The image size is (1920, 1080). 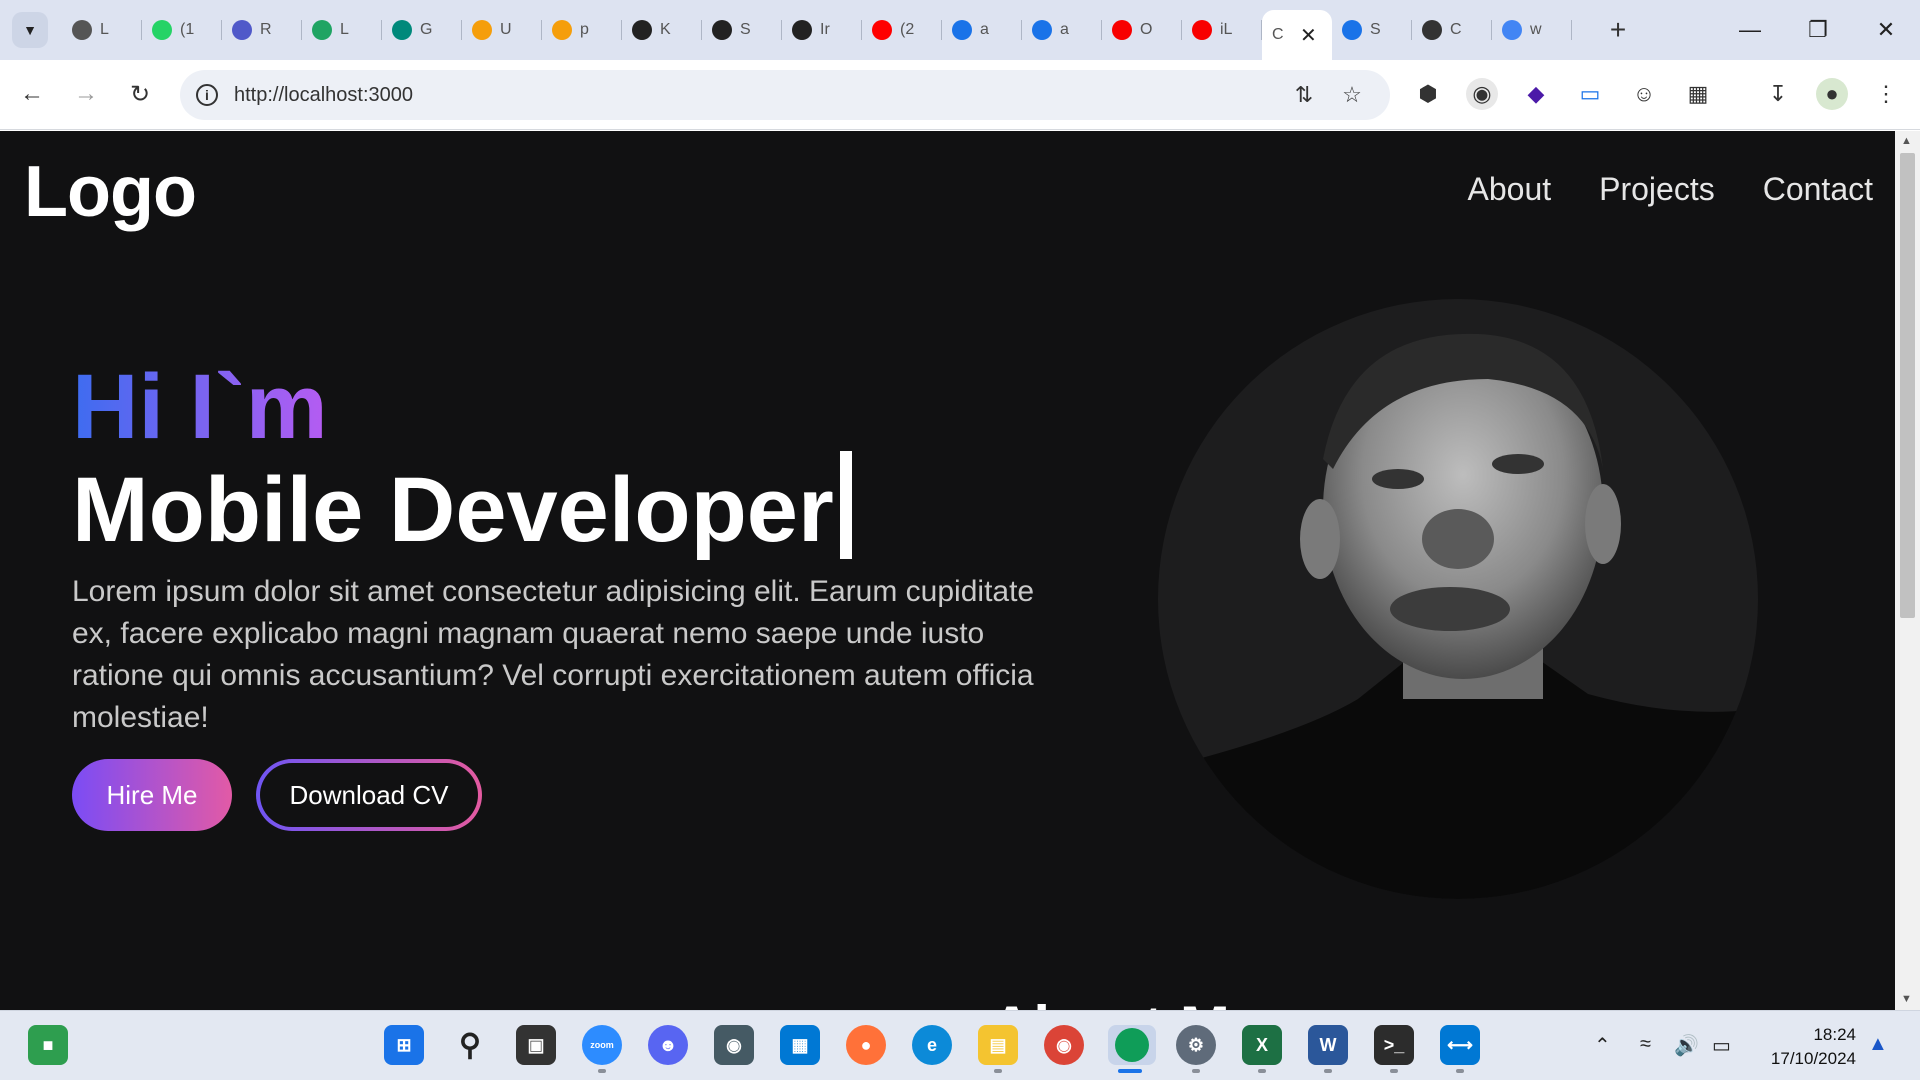 I want to click on address-bar: i http://localhost:3000 ⇅ ☆, so click(x=785, y=95).